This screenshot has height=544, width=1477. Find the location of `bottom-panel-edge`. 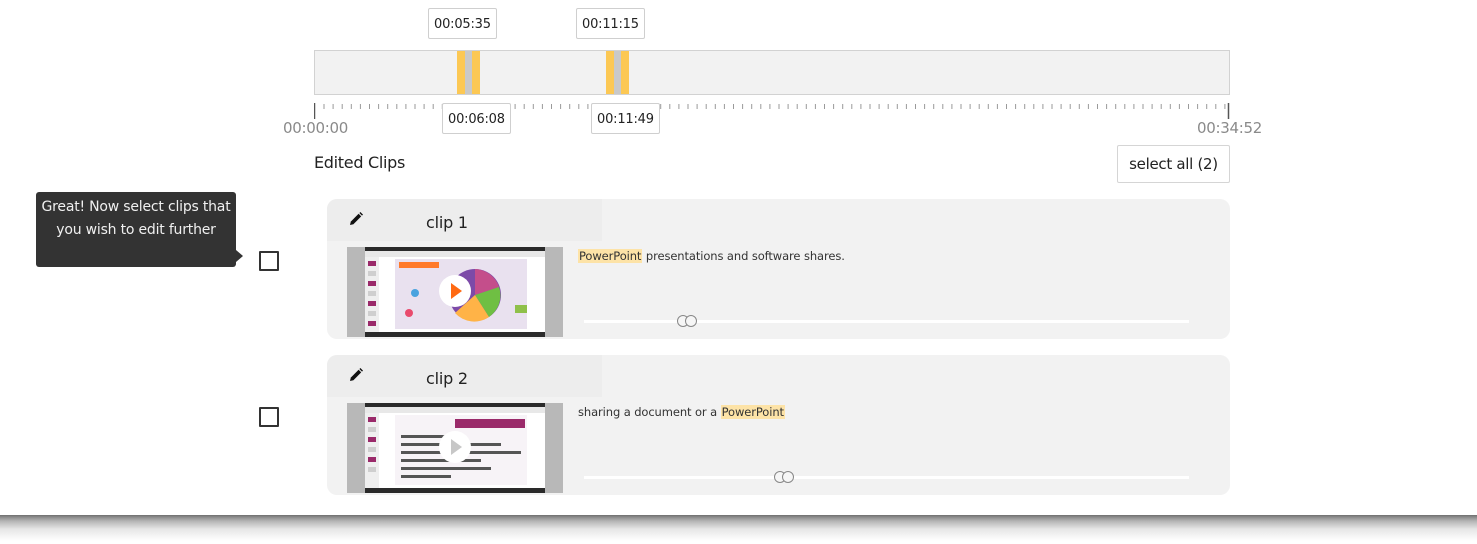

bottom-panel-edge is located at coordinates (738, 529).